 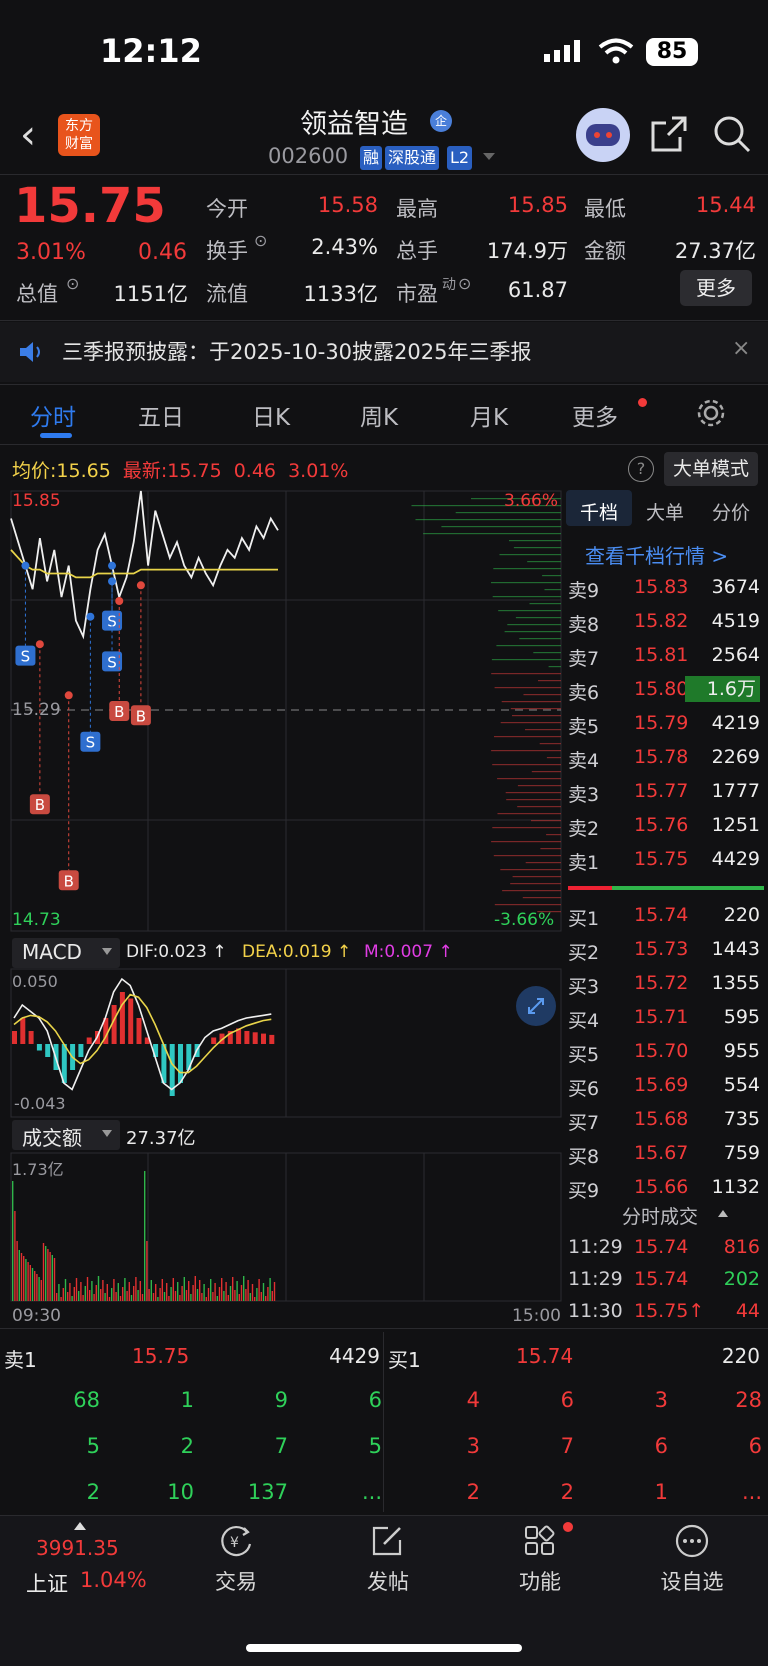 I want to click on nav-post: 发帖, so click(x=388, y=1581).